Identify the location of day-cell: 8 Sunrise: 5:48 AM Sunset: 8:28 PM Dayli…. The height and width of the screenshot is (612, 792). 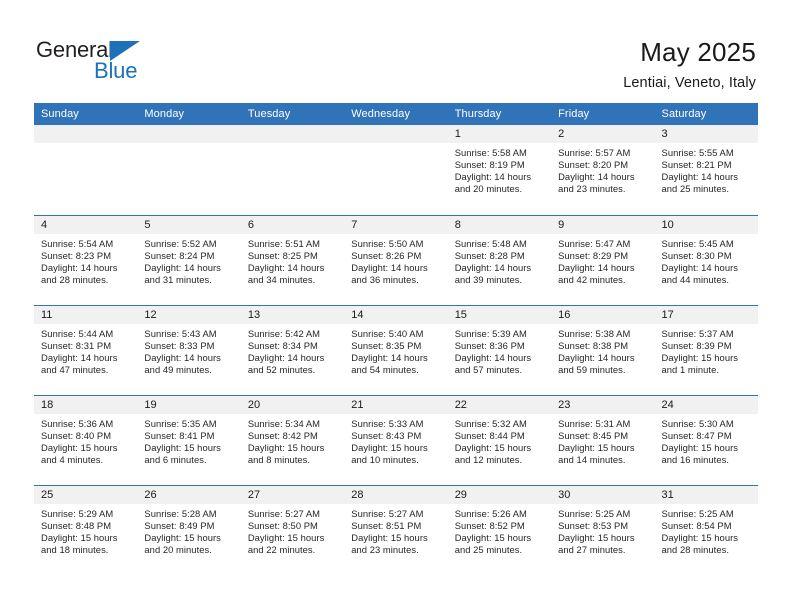
(499, 259).